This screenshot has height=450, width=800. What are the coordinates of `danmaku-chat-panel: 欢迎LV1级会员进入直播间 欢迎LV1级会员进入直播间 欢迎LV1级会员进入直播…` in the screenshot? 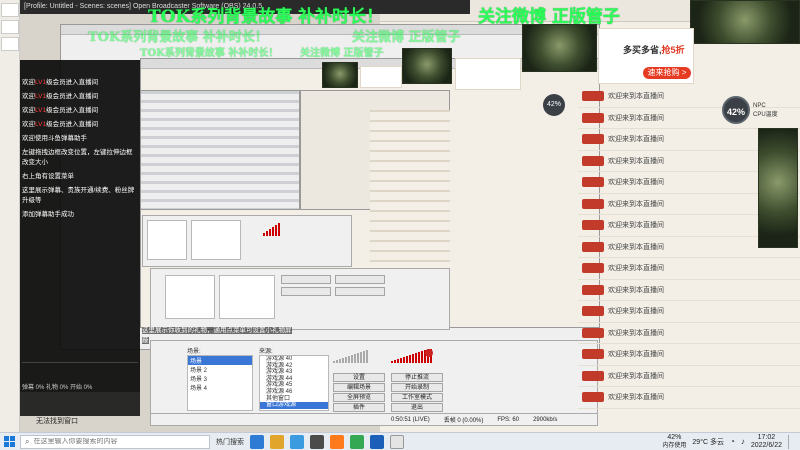 It's located at (80, 226).